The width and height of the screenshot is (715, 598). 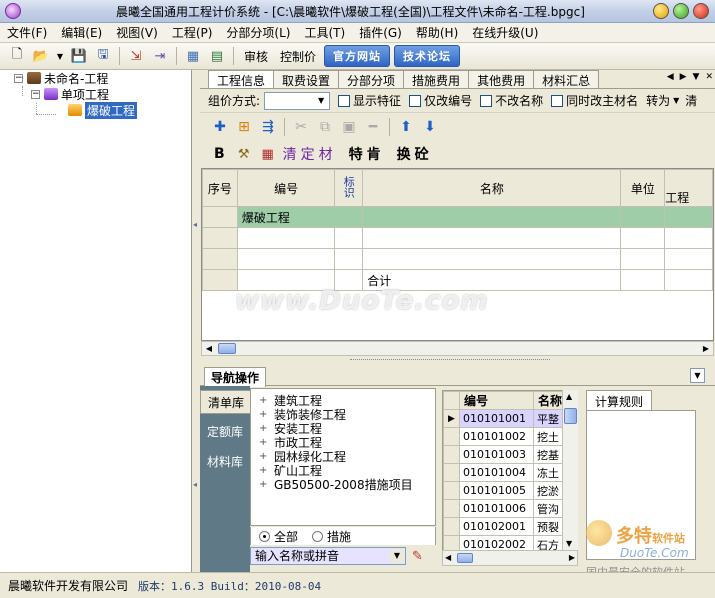 What do you see at coordinates (258, 32) in the screenshot?
I see `menu-sections: 分部分项(L)` at bounding box center [258, 32].